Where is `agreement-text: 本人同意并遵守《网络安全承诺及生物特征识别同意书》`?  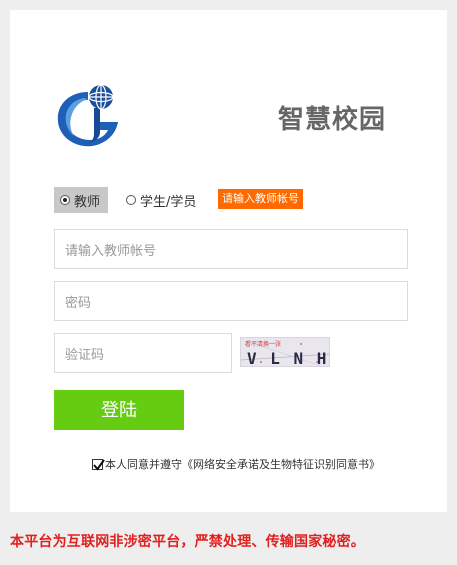
agreement-text: 本人同意并遵守《网络安全承诺及生物特征识别同意书》 is located at coordinates (242, 464).